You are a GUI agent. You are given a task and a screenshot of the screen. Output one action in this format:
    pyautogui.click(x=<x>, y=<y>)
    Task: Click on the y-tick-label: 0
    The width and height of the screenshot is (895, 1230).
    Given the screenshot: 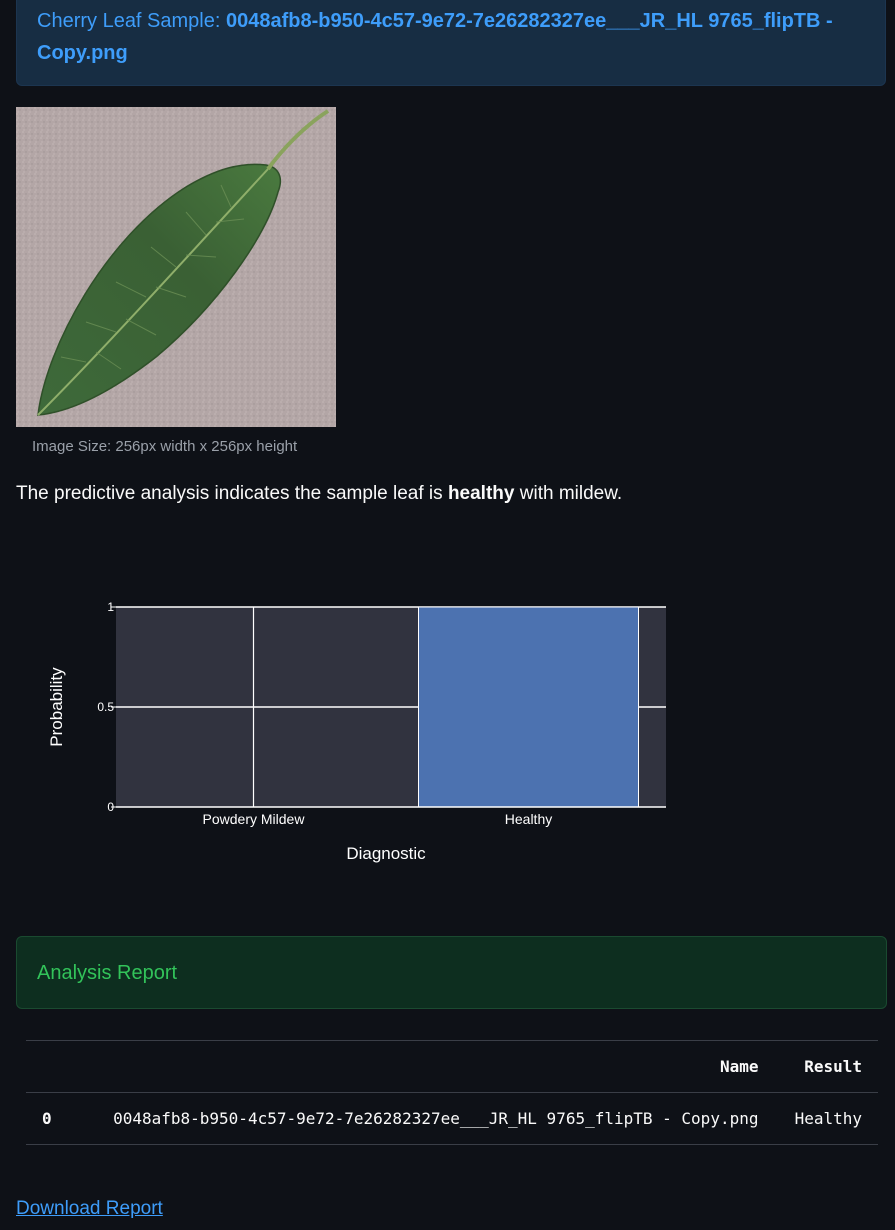 What is the action you would take?
    pyautogui.click(x=110, y=807)
    